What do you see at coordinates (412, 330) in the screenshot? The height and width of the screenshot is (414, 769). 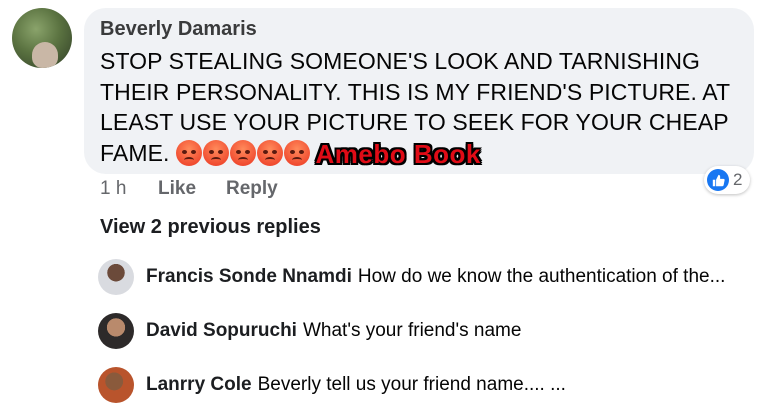 I see `reply-text: What's your friend's name` at bounding box center [412, 330].